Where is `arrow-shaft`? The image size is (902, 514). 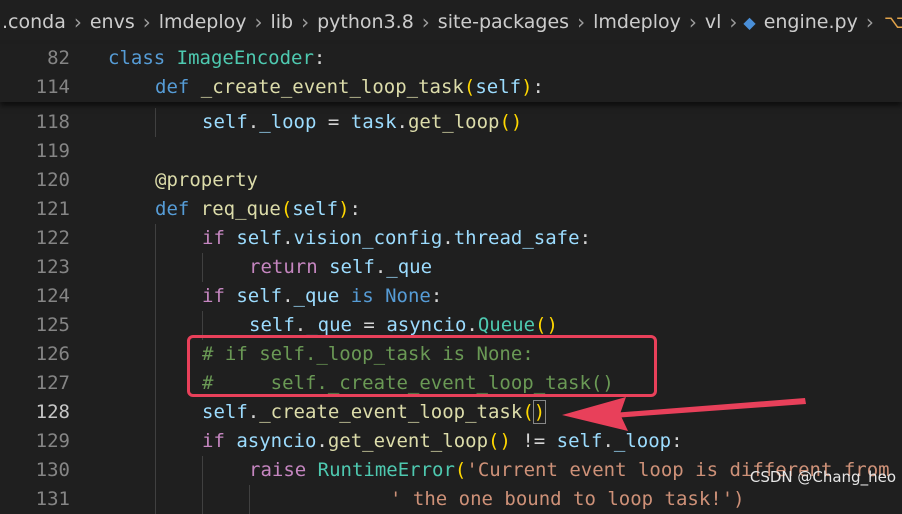
arrow-shaft is located at coordinates (709, 408).